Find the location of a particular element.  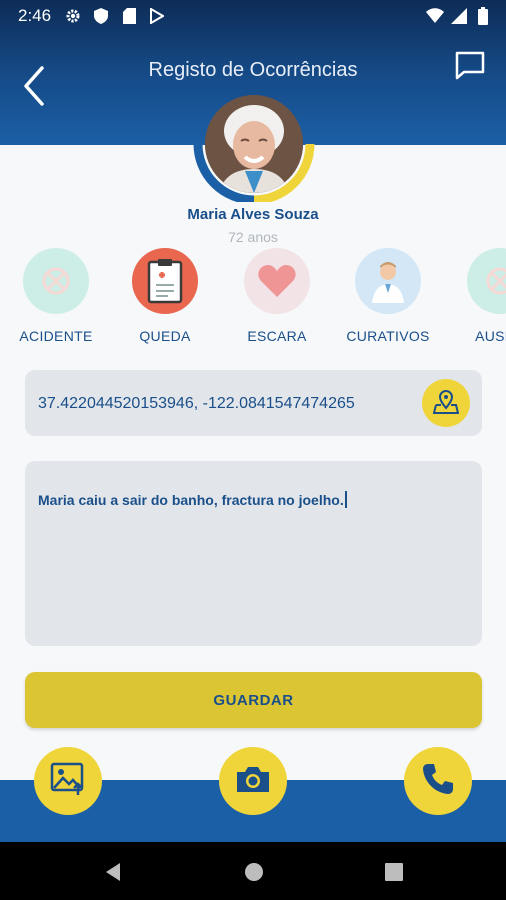

text-caret is located at coordinates (345, 499).